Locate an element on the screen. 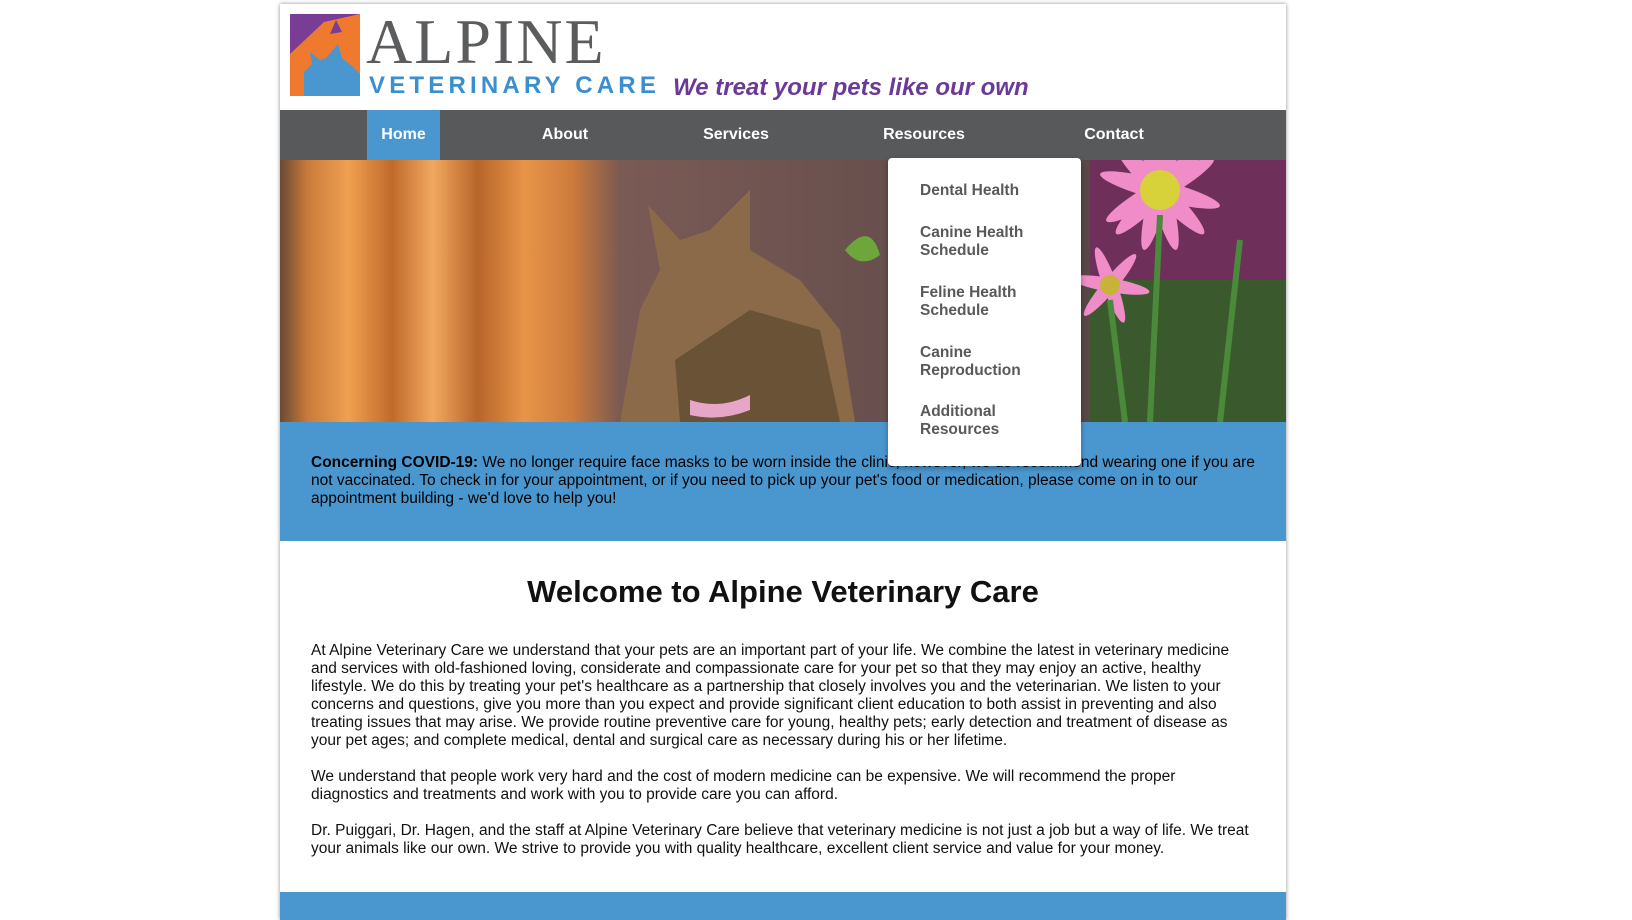  nav-about: About is located at coordinates (565, 135).